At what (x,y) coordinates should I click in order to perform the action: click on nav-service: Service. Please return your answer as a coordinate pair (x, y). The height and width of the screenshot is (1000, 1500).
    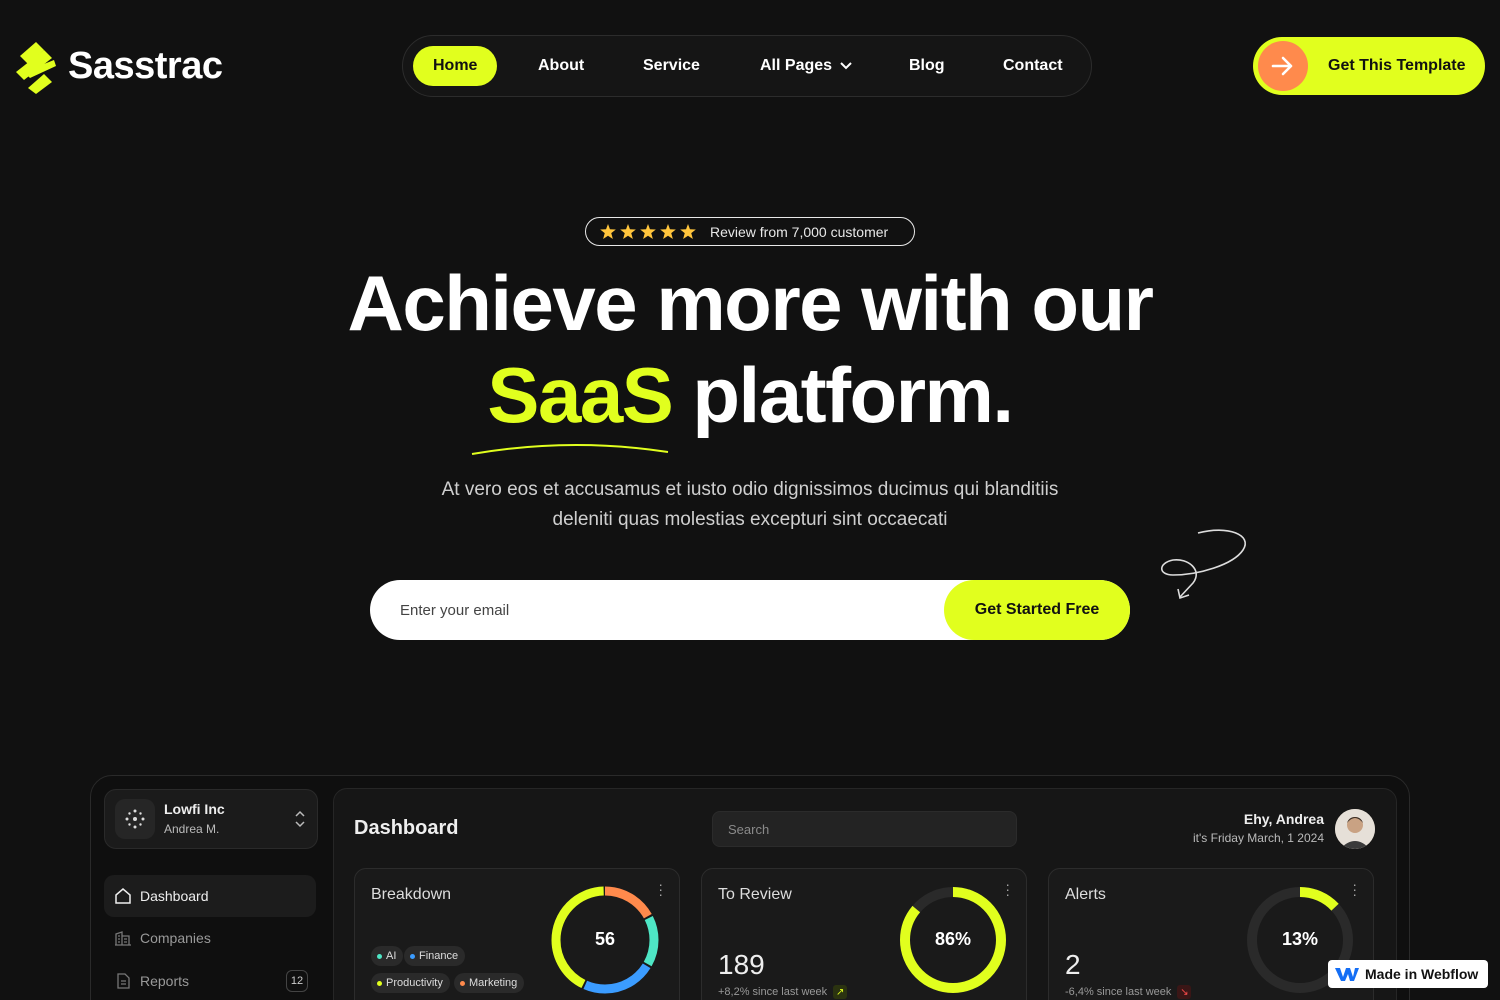
    Looking at the image, I should click on (671, 66).